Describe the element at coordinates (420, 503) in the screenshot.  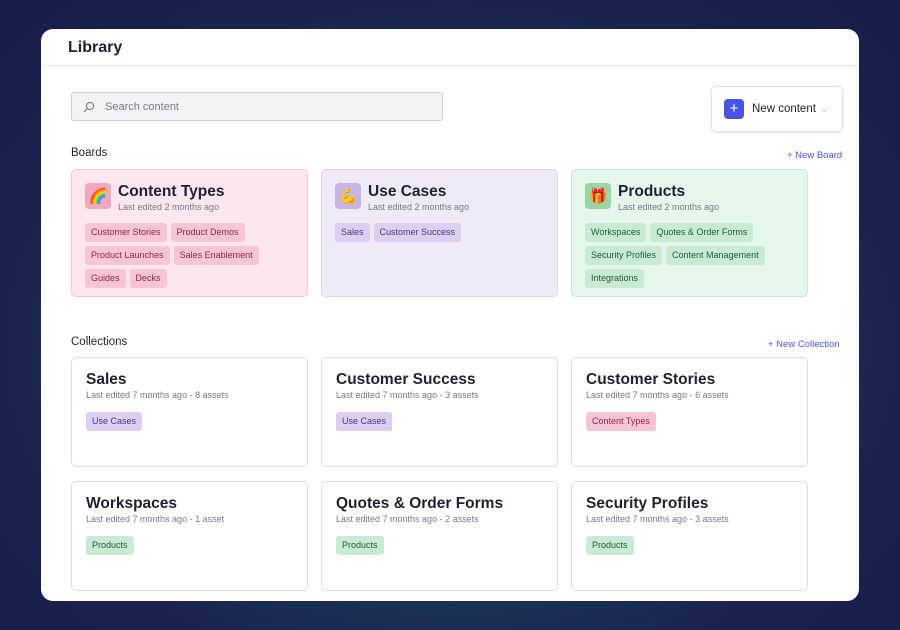
I see `collection-title: Quotes & Order Forms` at that location.